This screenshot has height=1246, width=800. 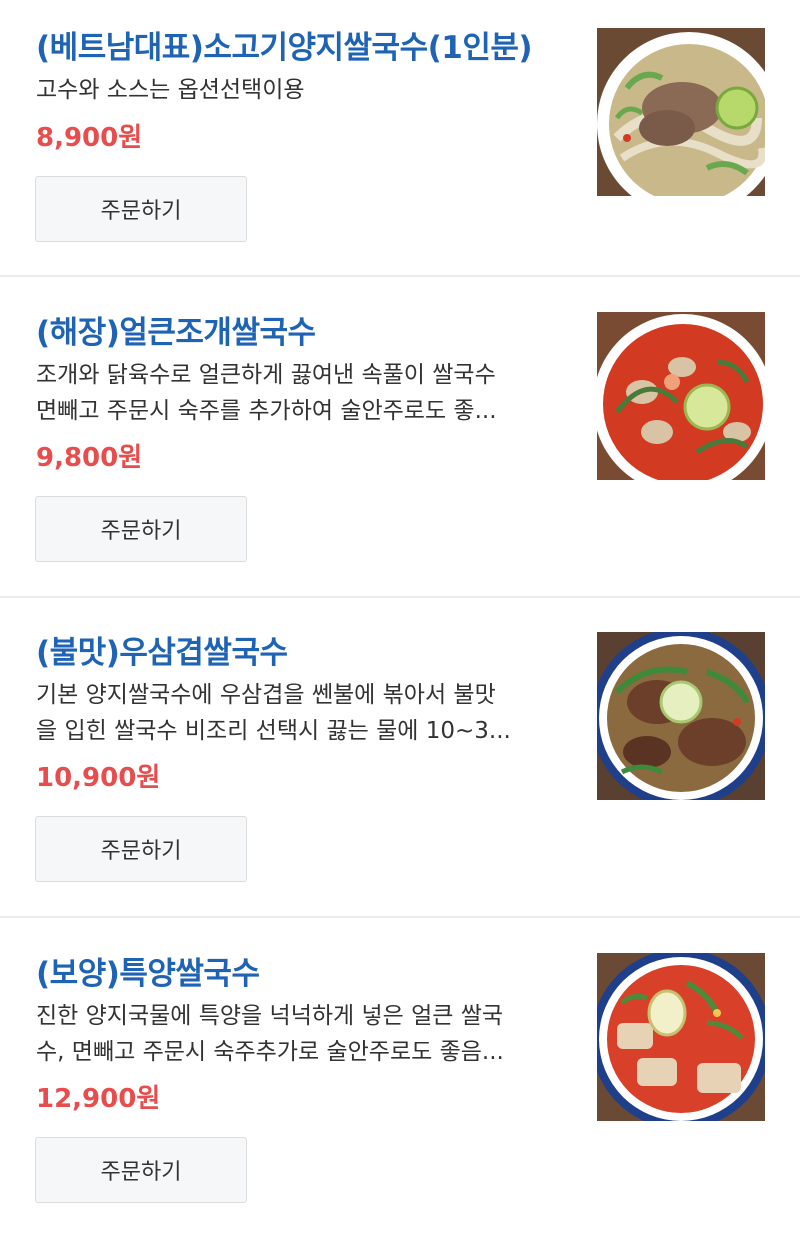 I want to click on menu-item-price: 8,900원, so click(x=89, y=138).